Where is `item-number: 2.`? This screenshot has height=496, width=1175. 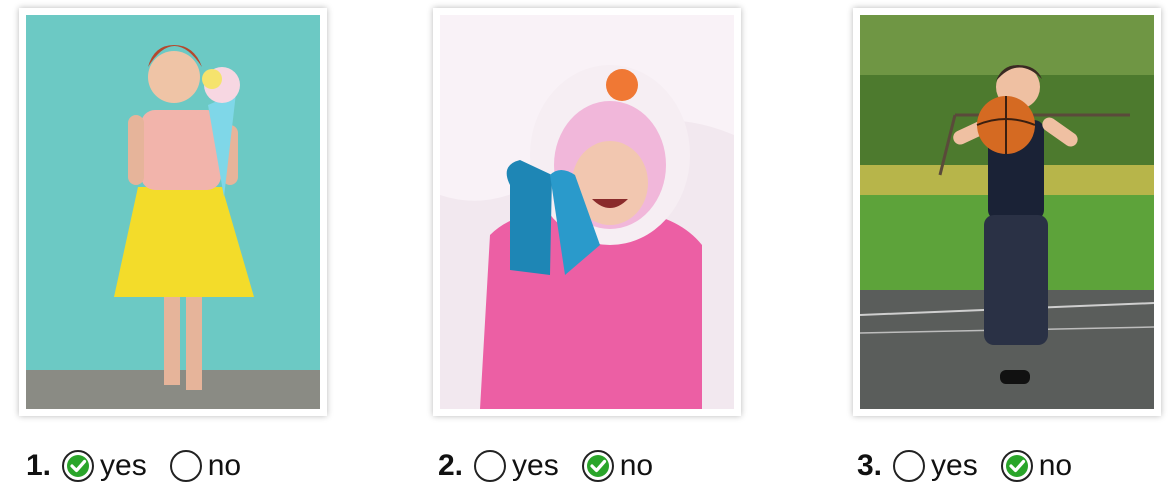 item-number: 2. is located at coordinates (451, 465).